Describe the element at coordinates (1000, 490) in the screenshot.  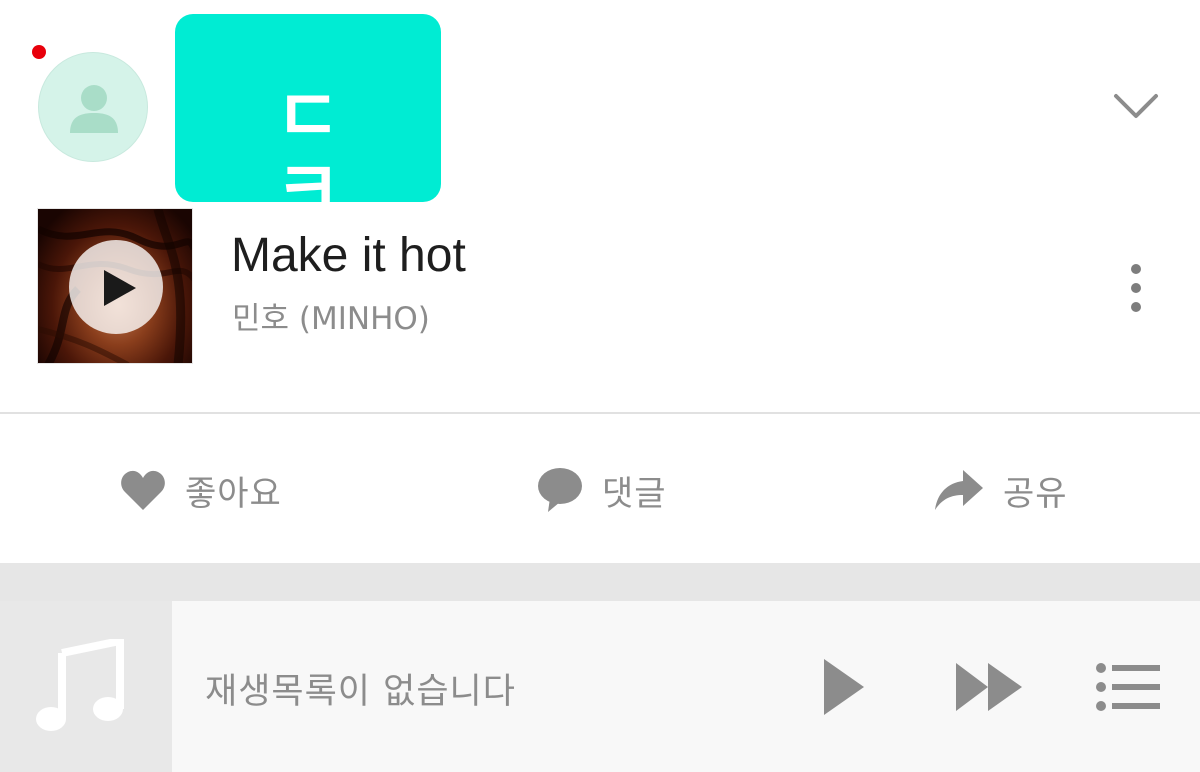
I see `share-button: 공유` at that location.